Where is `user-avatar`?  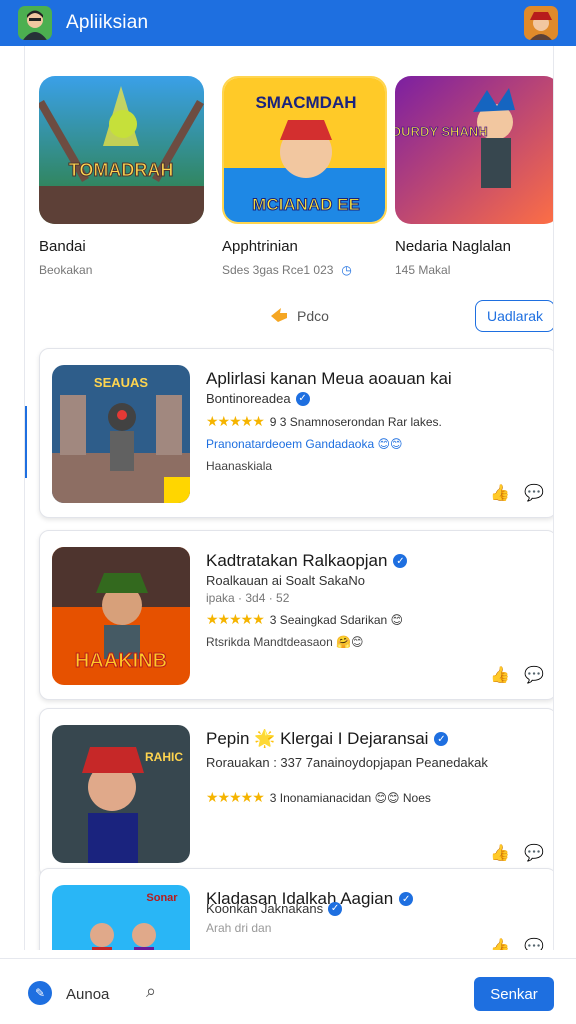 user-avatar is located at coordinates (35, 23).